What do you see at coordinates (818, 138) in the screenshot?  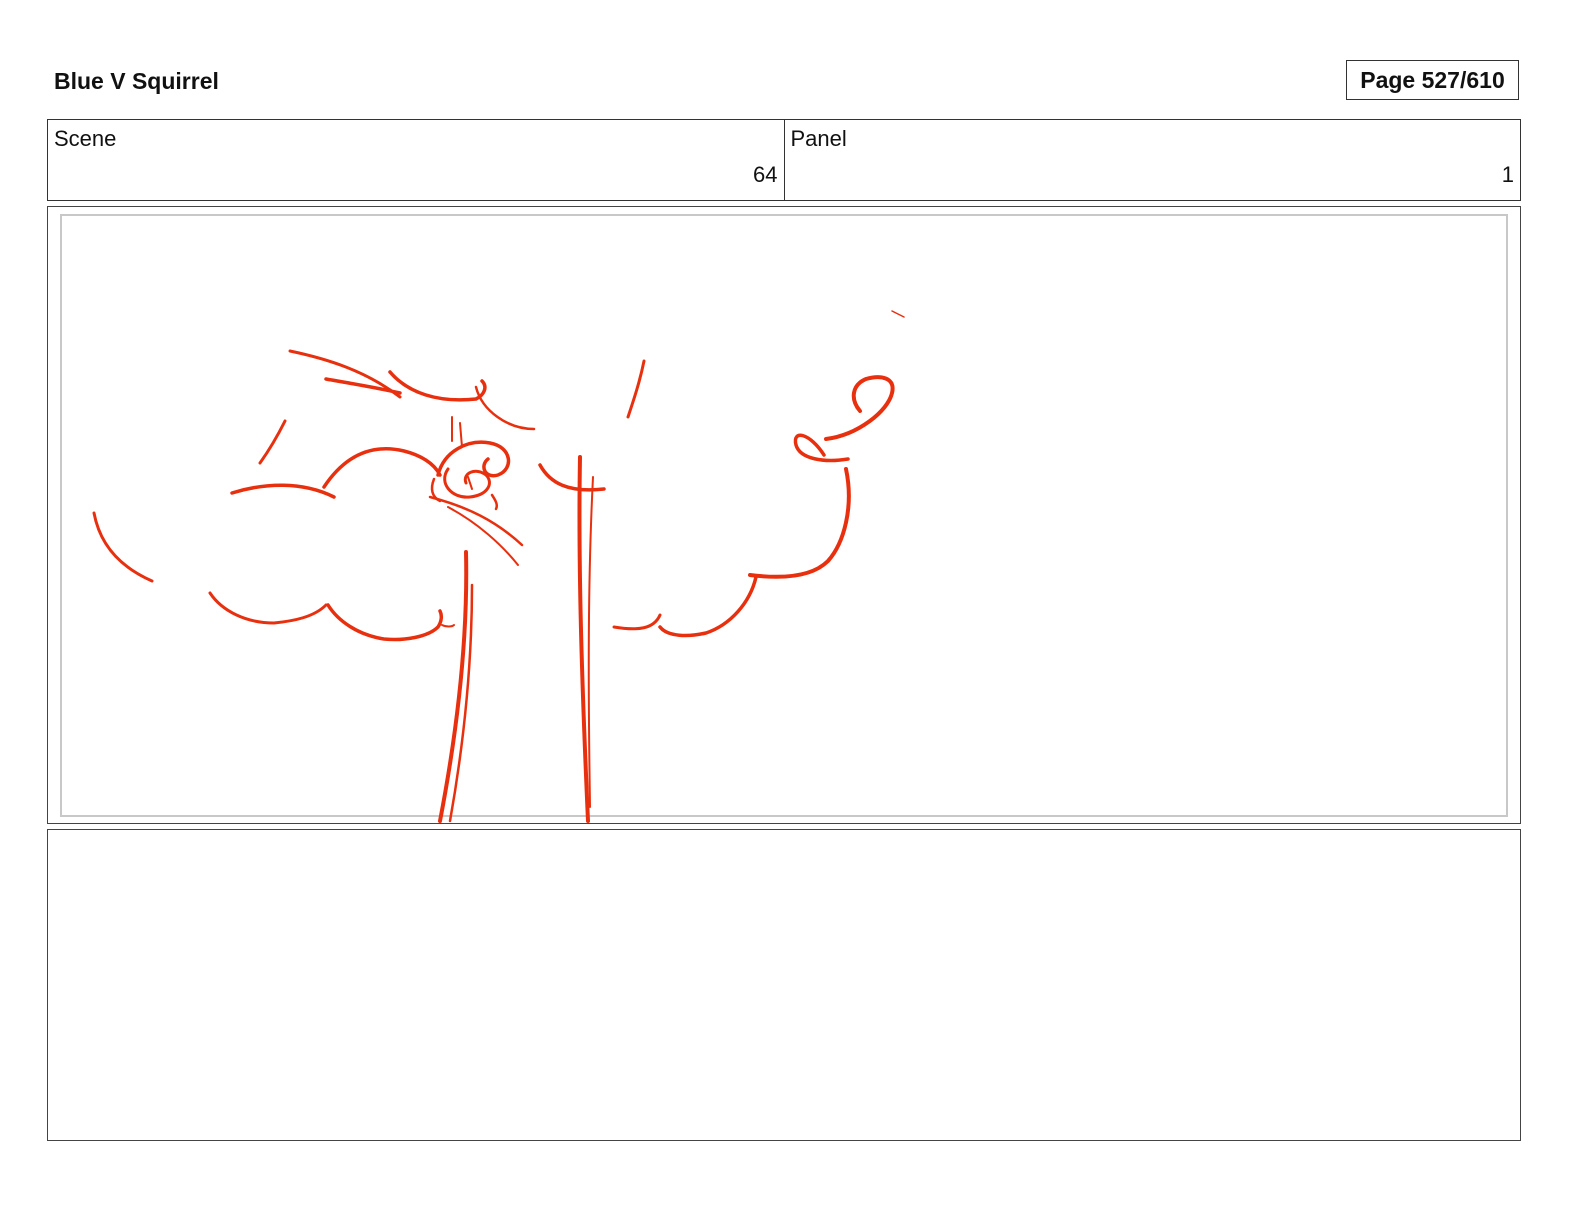 I see `panel-label: Panel` at bounding box center [818, 138].